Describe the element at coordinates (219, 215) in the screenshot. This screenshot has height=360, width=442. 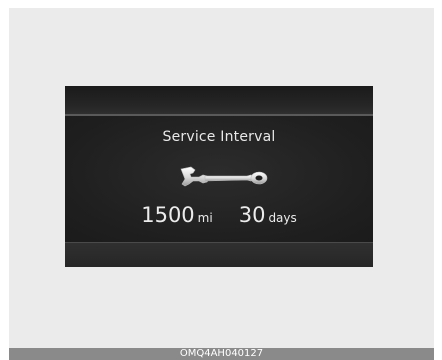
I see `service-readings: 1500 mi 30 days` at that location.